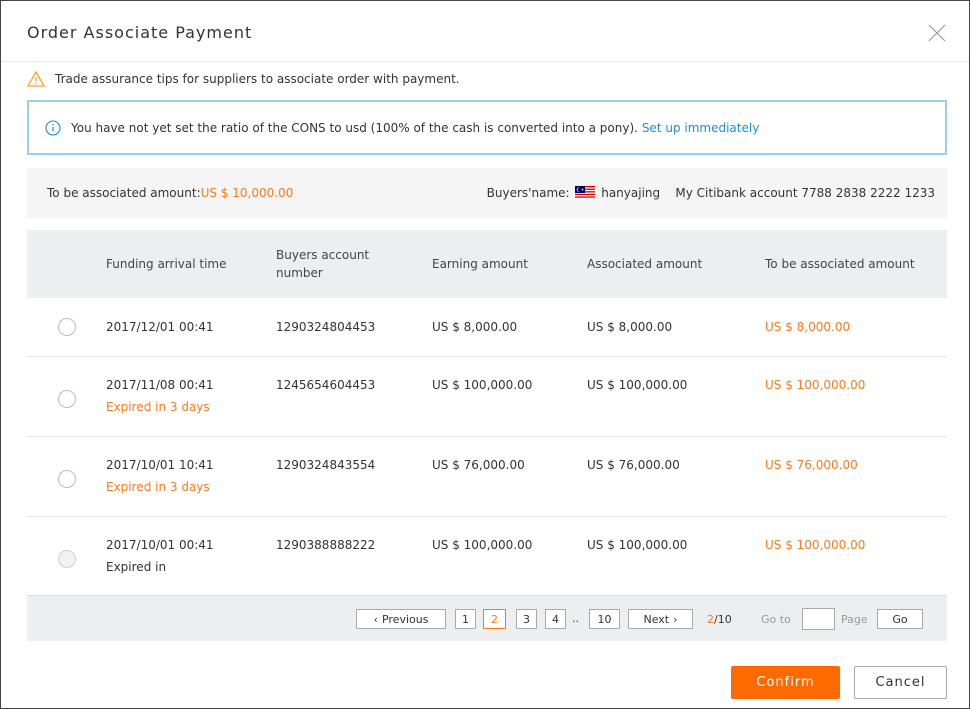 The image size is (970, 709). I want to click on header-associated-amount: Associated amount, so click(645, 264).